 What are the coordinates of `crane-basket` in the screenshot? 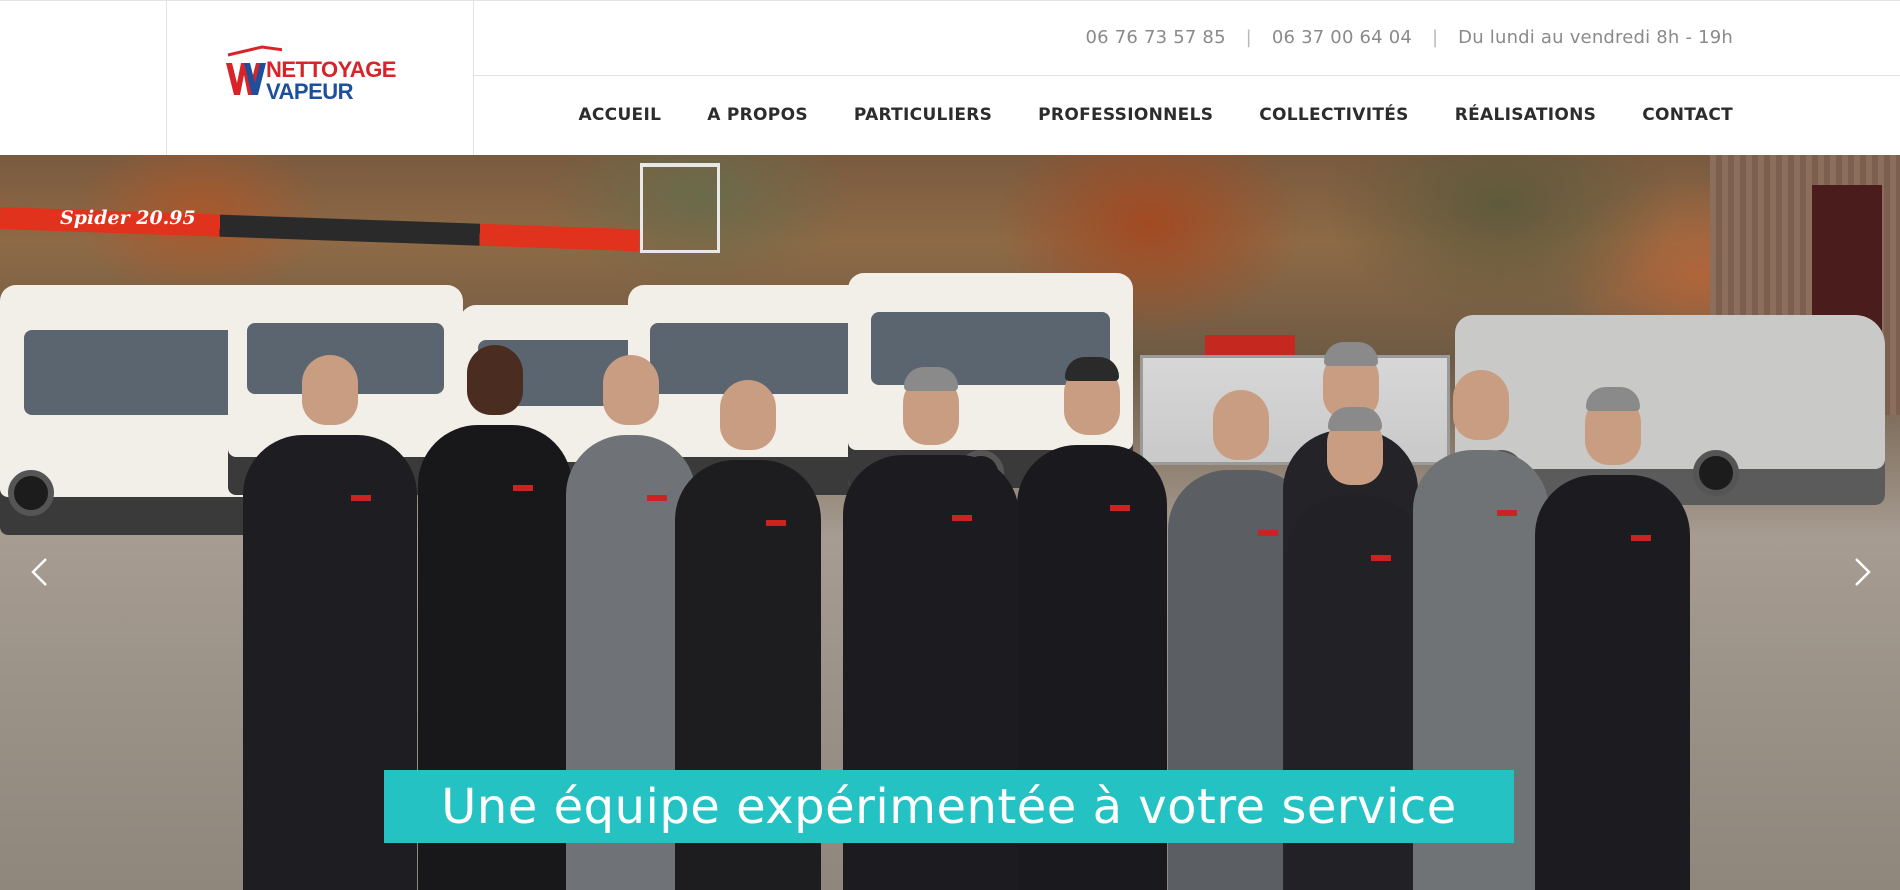 It's located at (680, 208).